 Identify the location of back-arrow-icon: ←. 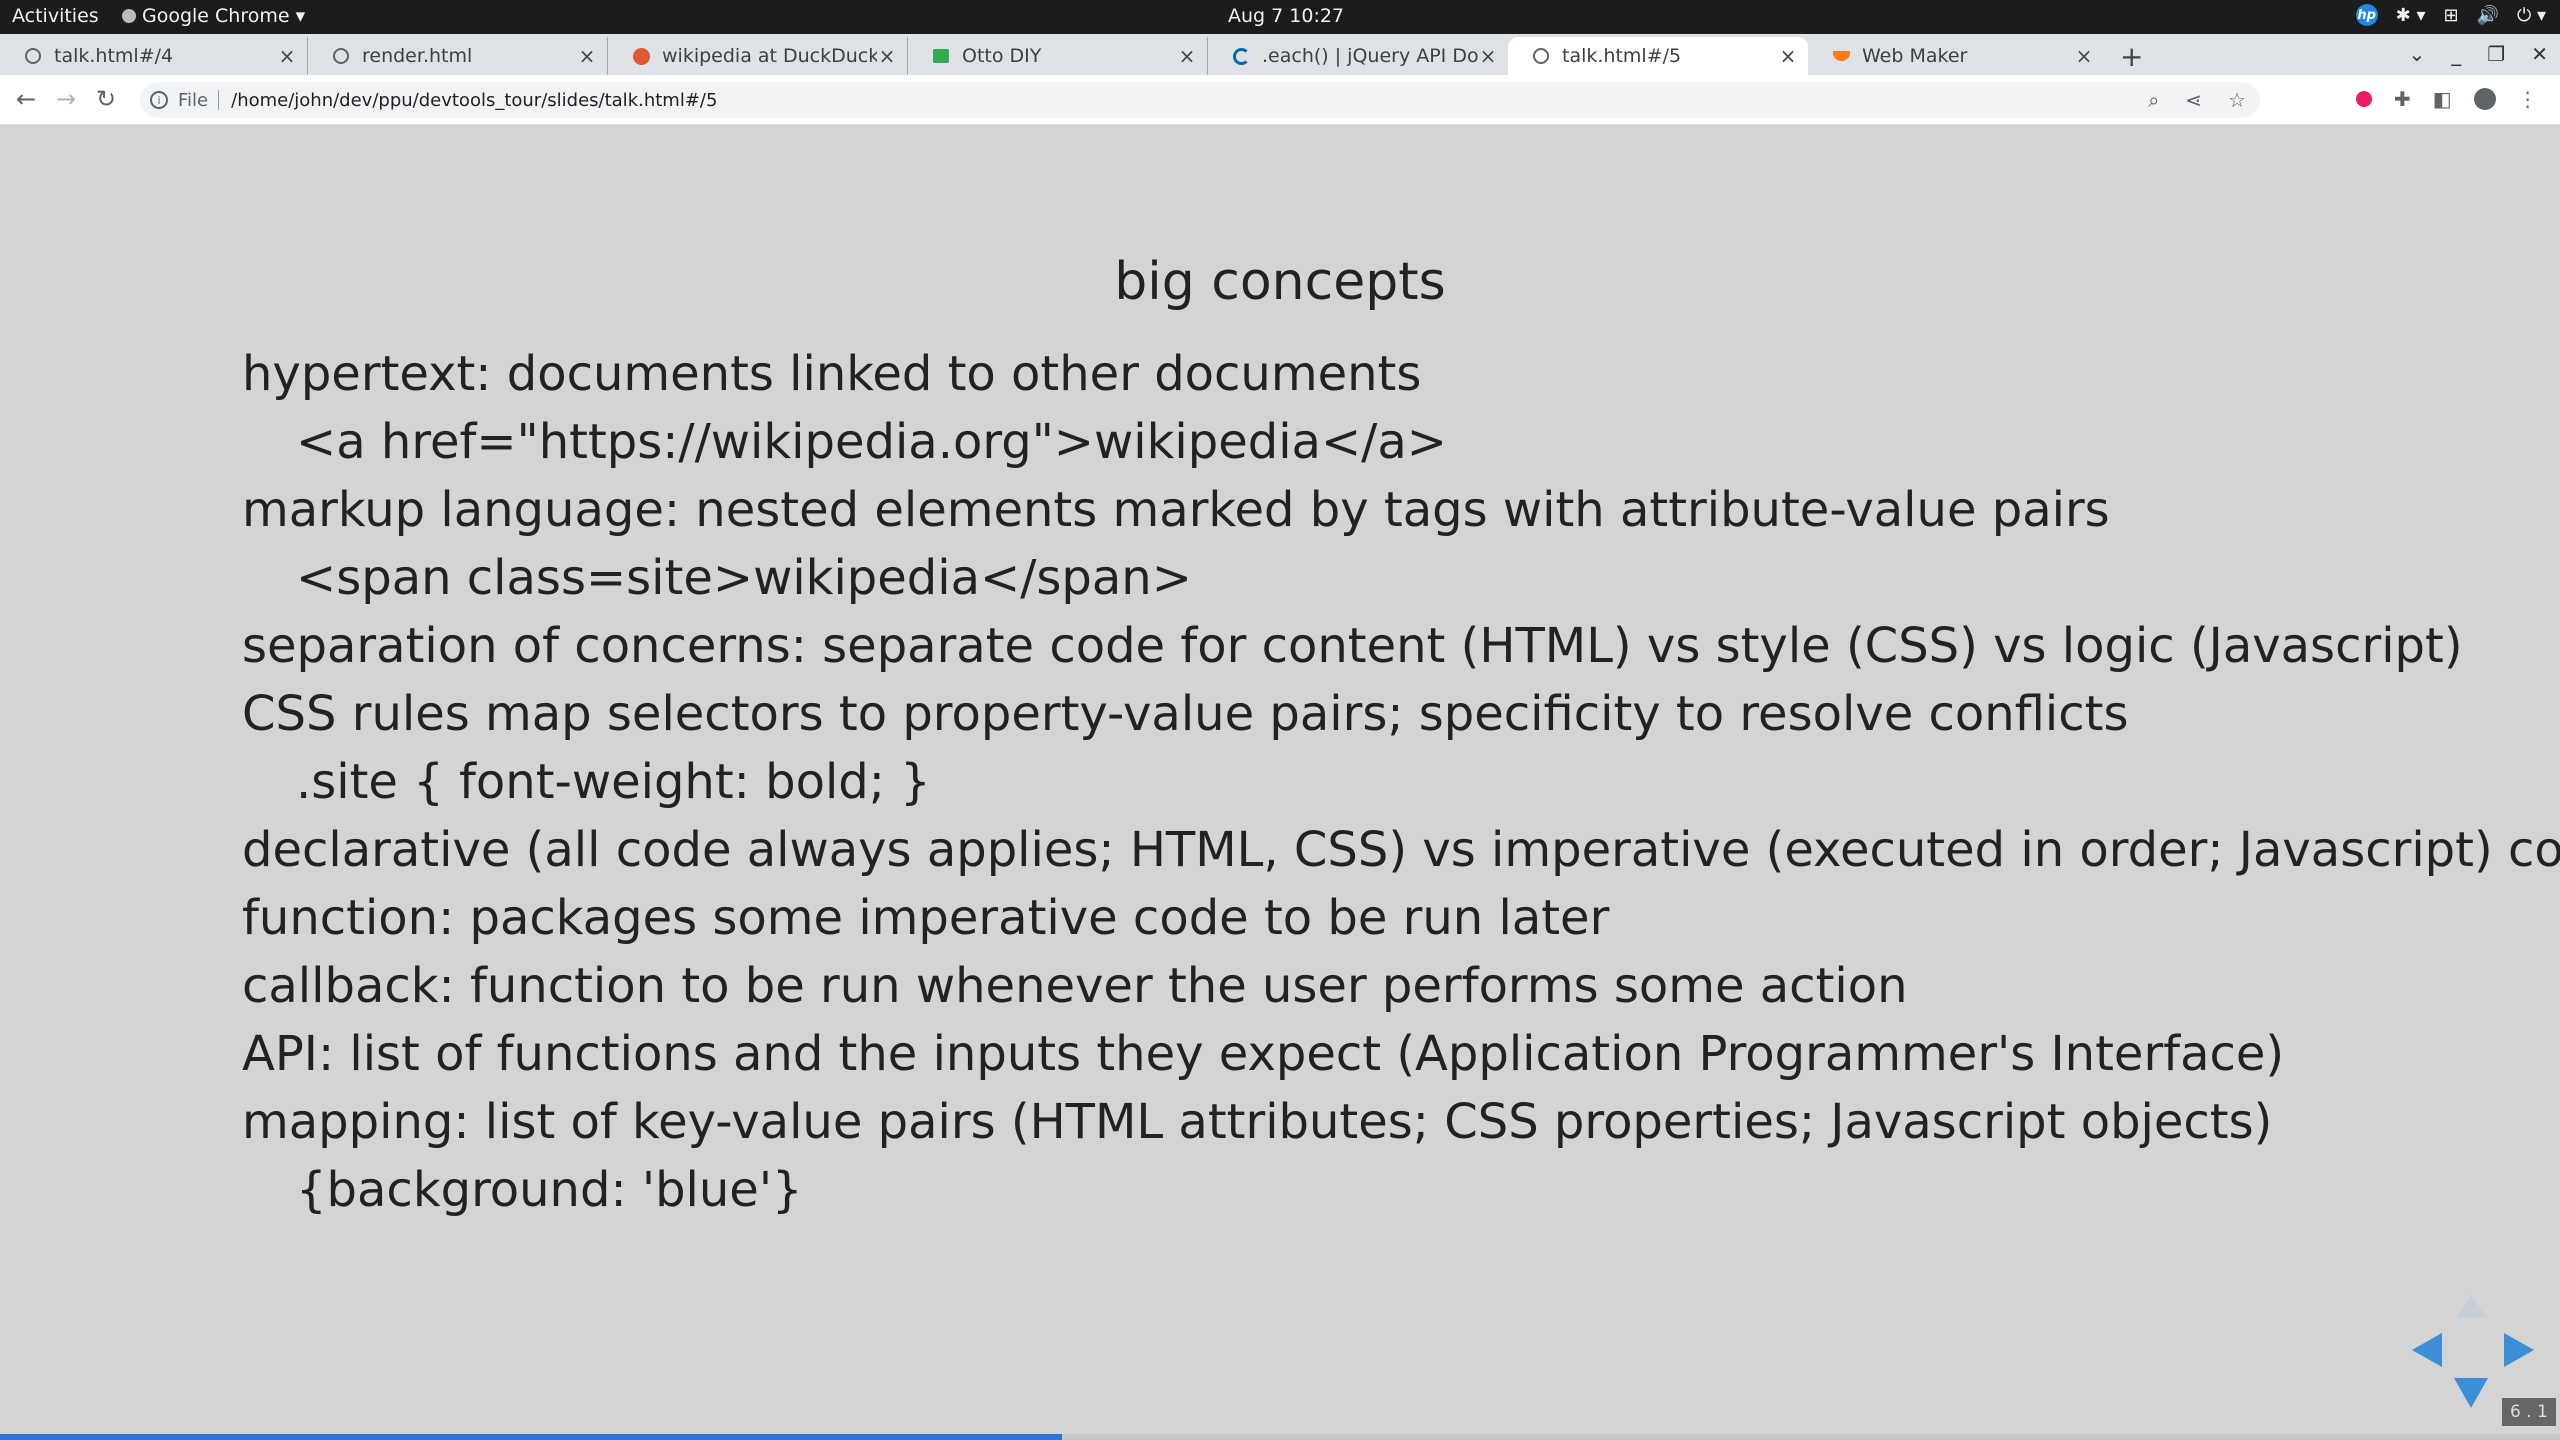
(26, 99).